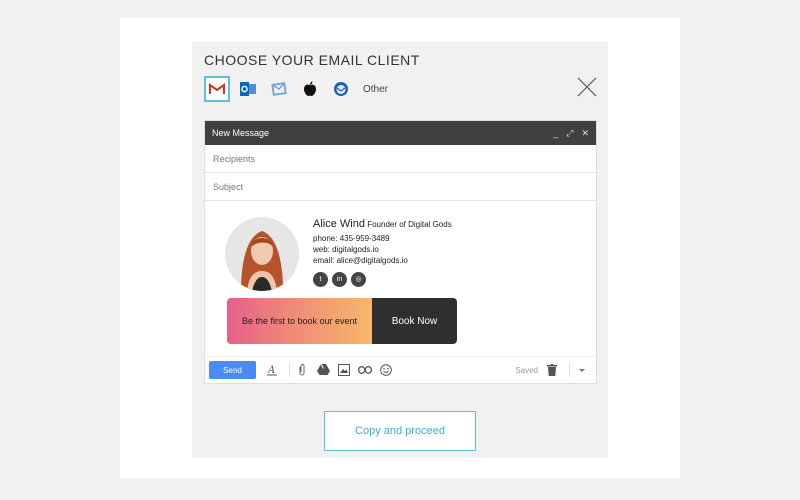 Image resolution: width=800 pixels, height=500 pixels. I want to click on signature-role: Founder of Digital Gods, so click(409, 224).